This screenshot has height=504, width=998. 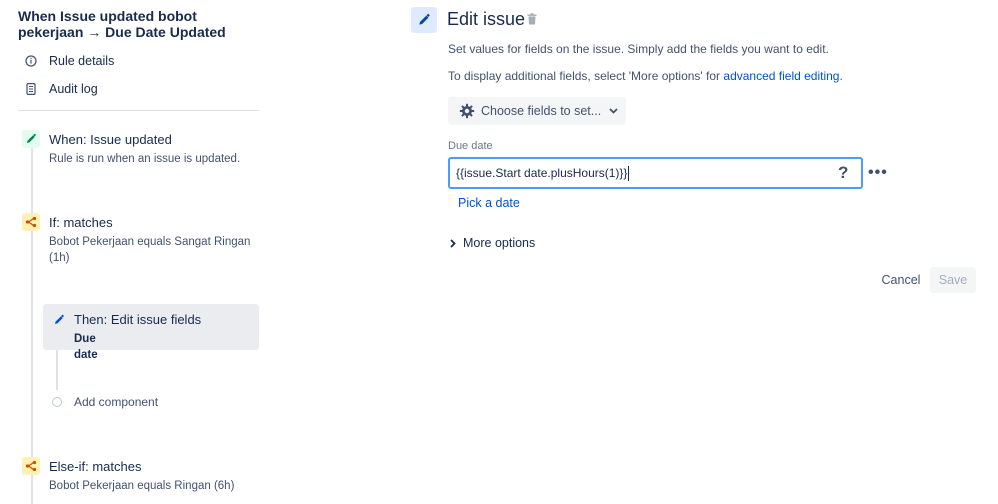 What do you see at coordinates (138, 319) in the screenshot?
I see `component-then-title: Then: Edit issue fields` at bounding box center [138, 319].